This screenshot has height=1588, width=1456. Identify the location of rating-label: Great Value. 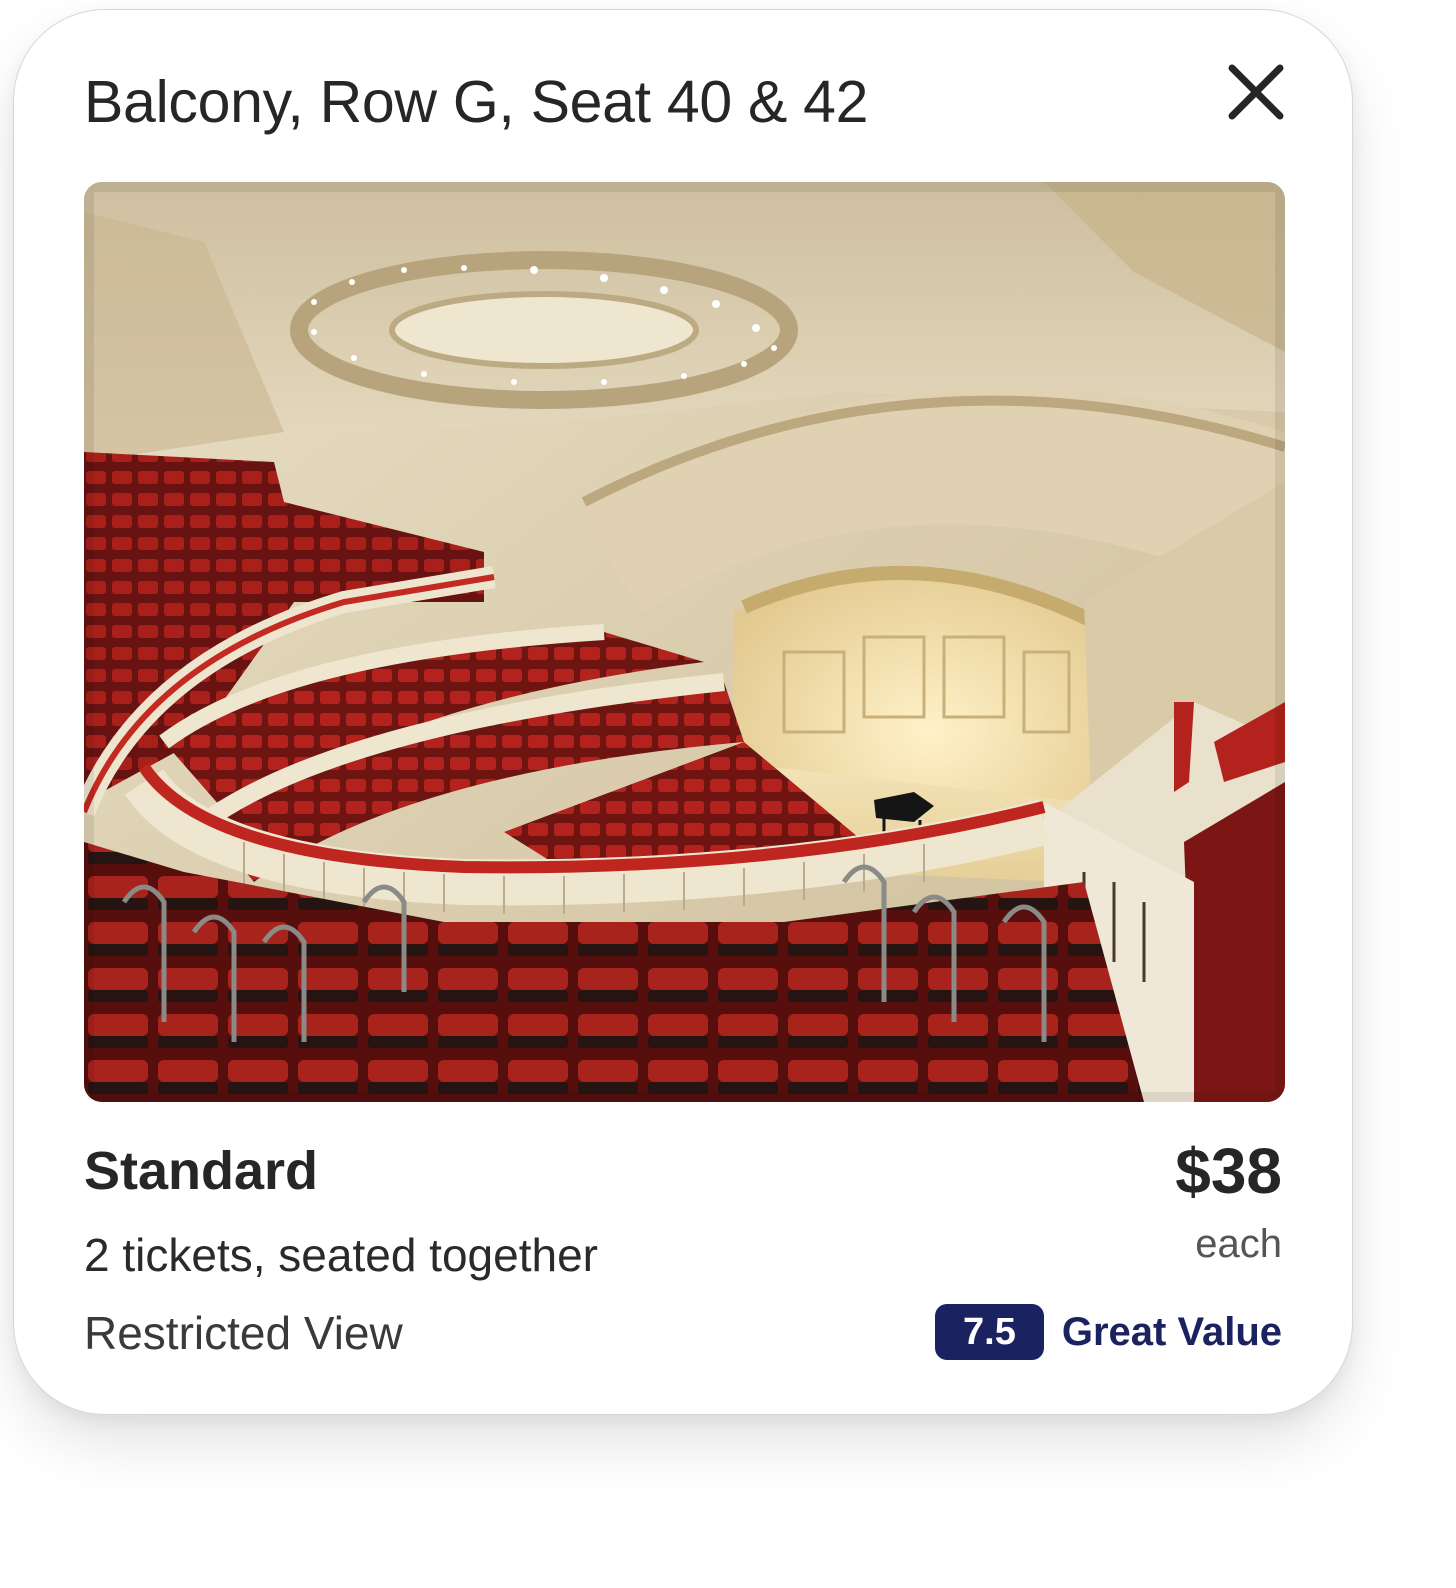
(1171, 1331).